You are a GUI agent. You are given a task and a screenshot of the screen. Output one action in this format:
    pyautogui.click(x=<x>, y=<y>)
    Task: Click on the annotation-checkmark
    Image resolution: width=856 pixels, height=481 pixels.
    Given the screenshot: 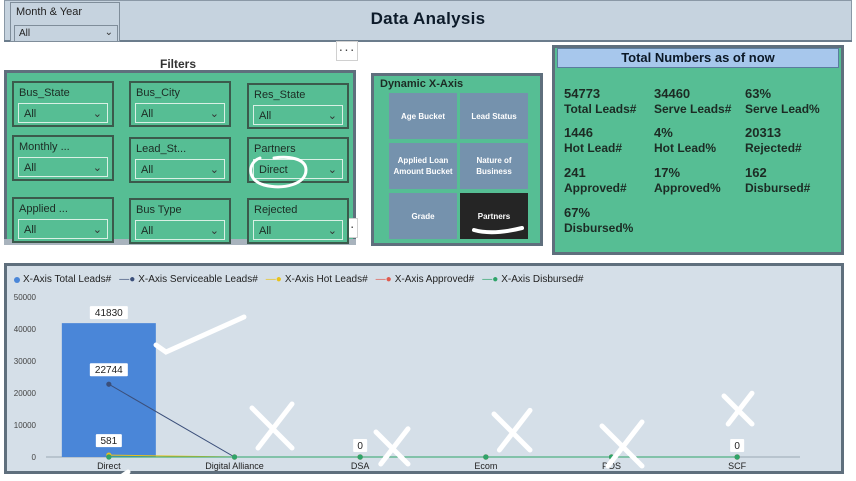 What is the action you would take?
    pyautogui.click(x=200, y=334)
    